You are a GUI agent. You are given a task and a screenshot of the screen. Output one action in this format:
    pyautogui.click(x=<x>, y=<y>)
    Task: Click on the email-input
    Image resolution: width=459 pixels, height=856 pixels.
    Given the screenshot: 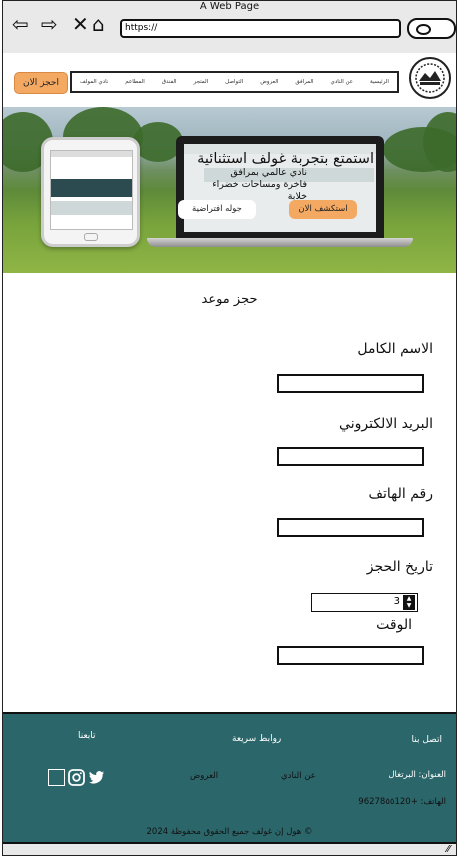 What is the action you would take?
    pyautogui.click(x=350, y=456)
    